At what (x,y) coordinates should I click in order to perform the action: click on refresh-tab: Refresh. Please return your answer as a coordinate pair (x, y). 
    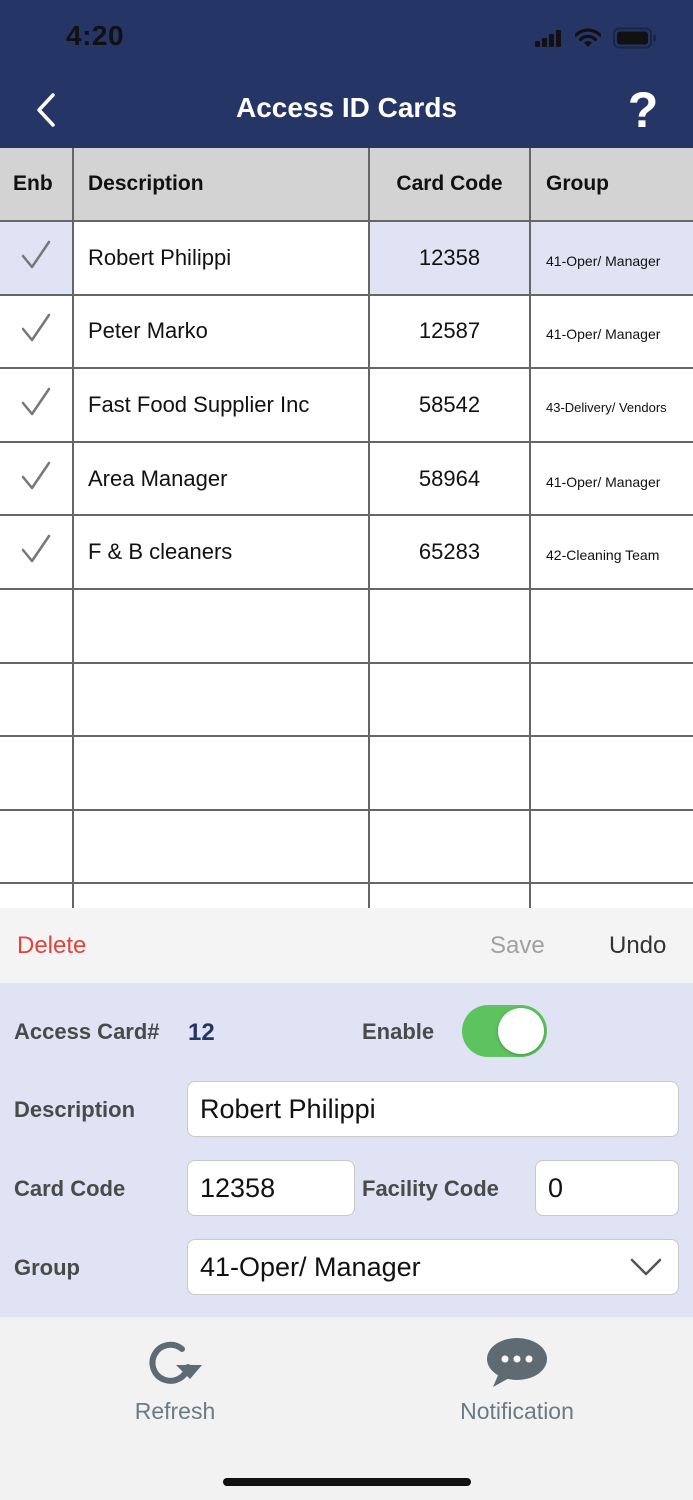
    Looking at the image, I should click on (175, 1381).